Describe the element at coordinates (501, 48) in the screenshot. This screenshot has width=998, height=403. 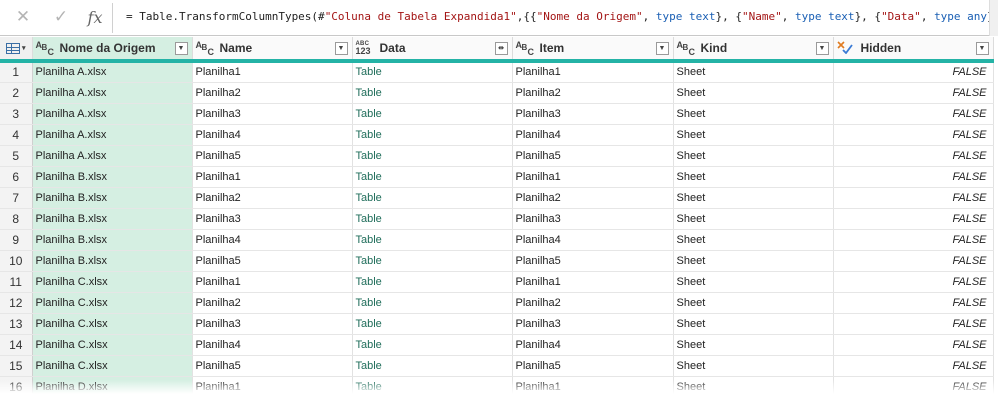
I see `expand-column-icon: ⇹` at that location.